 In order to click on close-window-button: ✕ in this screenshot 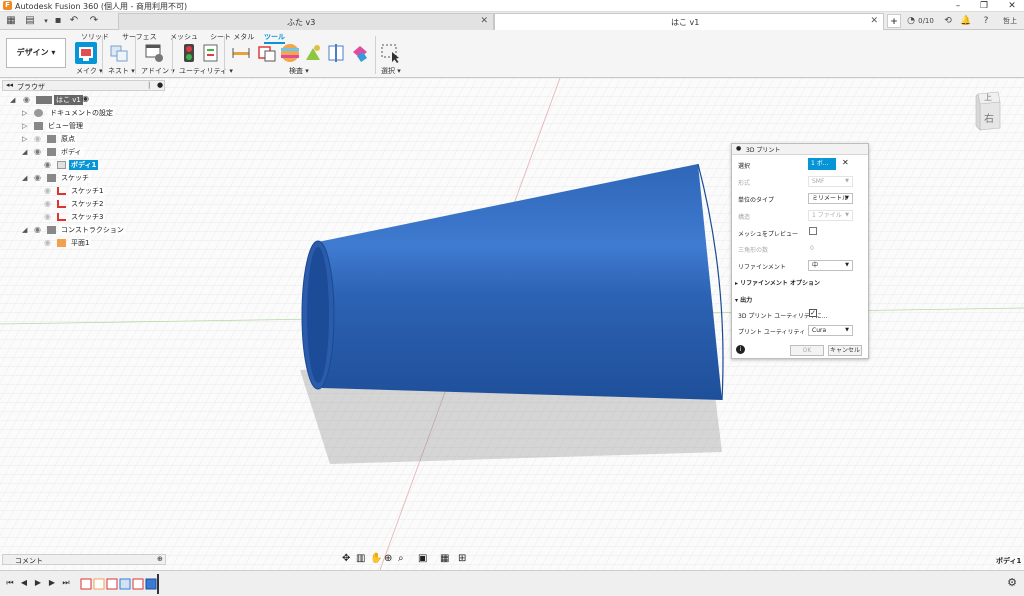, I will do `click(1012, 6)`.